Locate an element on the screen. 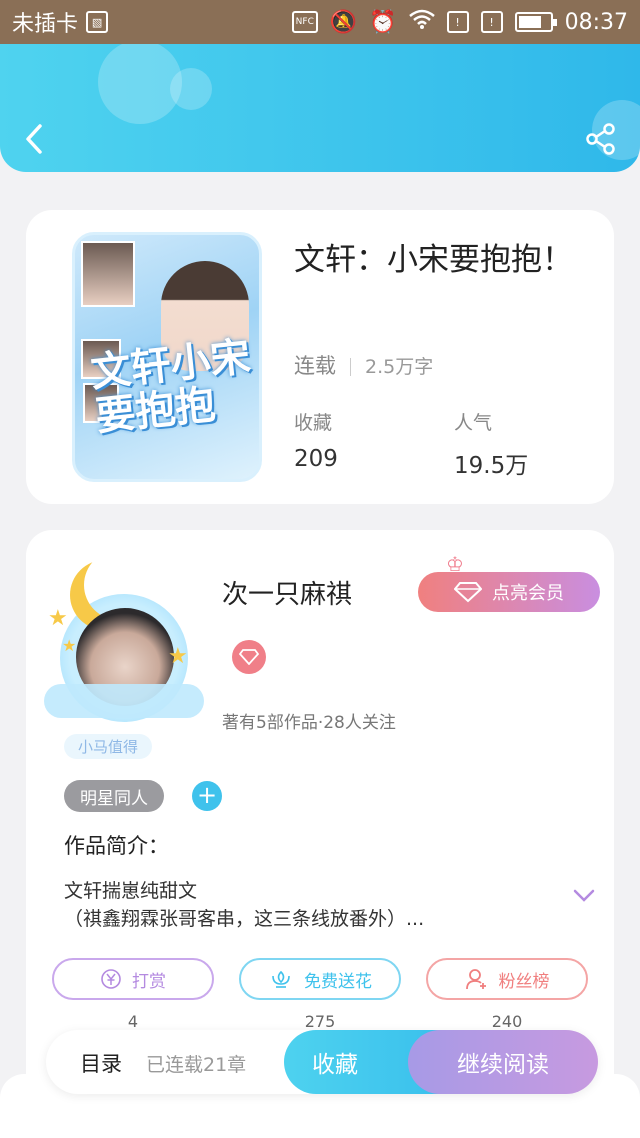  screenshot-icon: ▧ is located at coordinates (97, 22).